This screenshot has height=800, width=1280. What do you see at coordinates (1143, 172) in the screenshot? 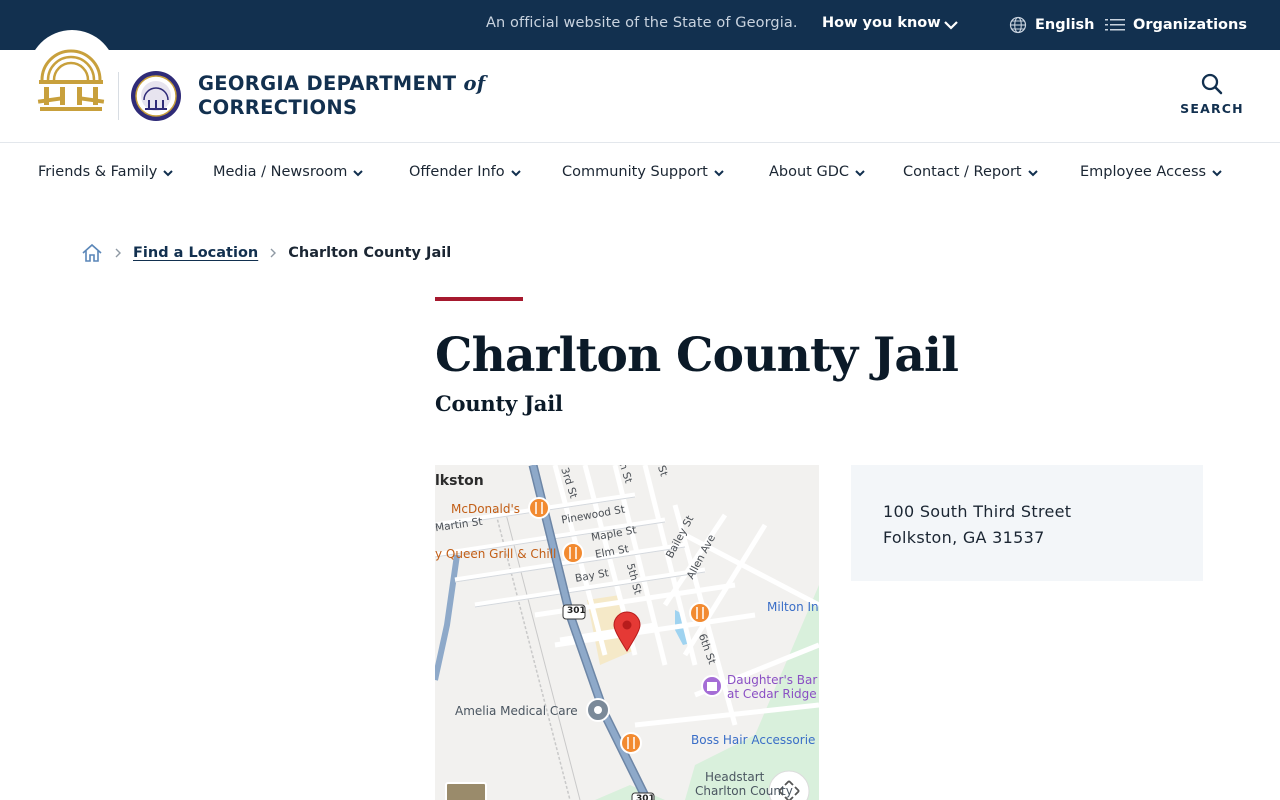
I see `nav-label: Employee Access` at bounding box center [1143, 172].